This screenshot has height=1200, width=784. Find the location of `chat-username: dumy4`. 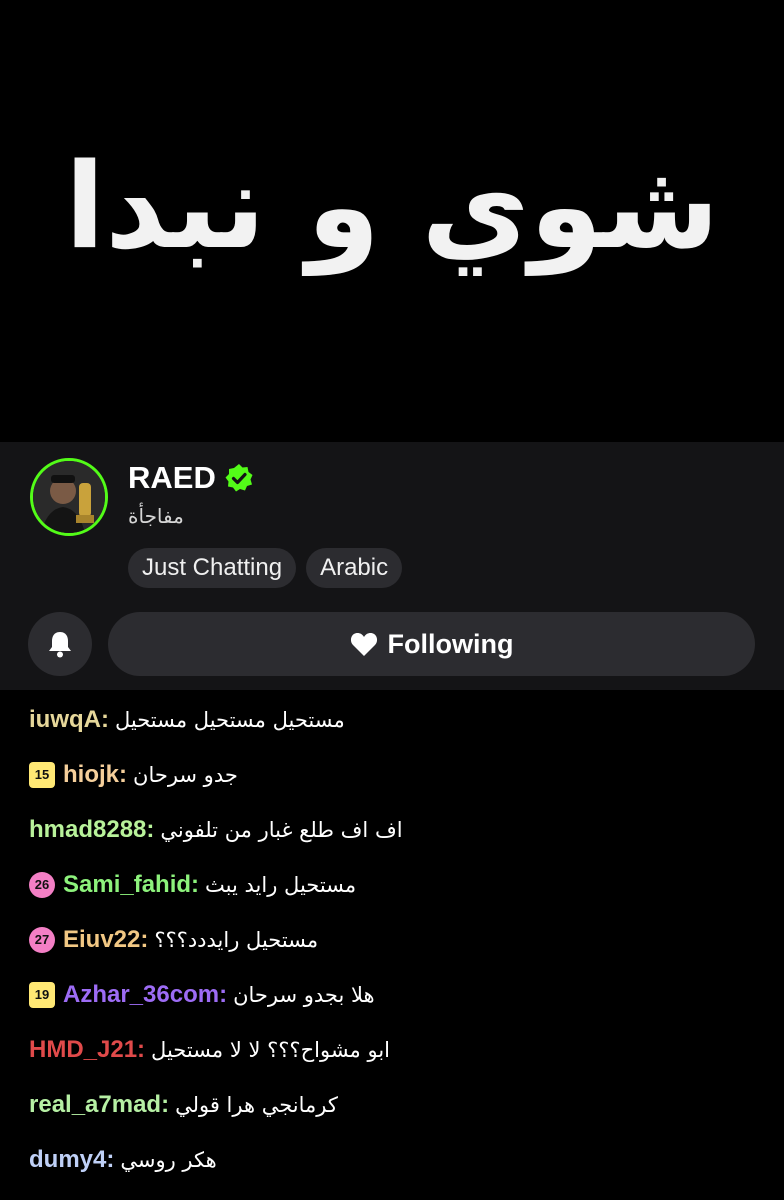

chat-username: dumy4 is located at coordinates (67, 1160).